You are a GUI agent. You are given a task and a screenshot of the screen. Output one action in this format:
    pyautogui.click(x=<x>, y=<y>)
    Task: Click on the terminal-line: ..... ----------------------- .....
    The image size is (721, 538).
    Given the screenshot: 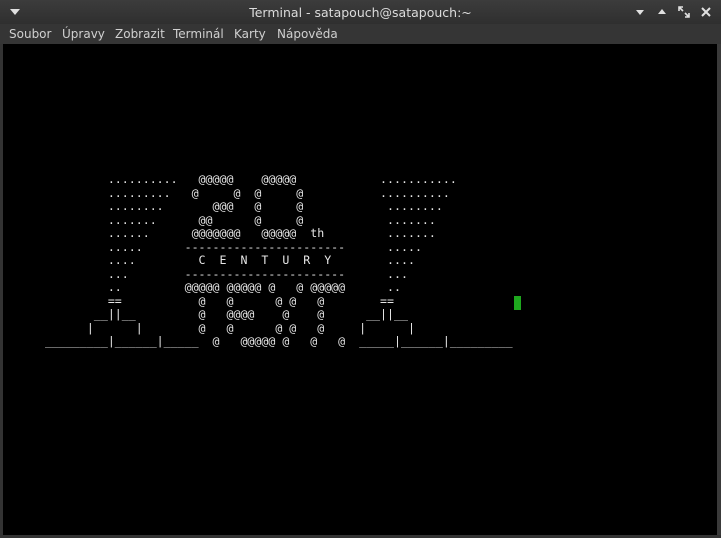 What is the action you would take?
    pyautogui.click(x=233, y=246)
    